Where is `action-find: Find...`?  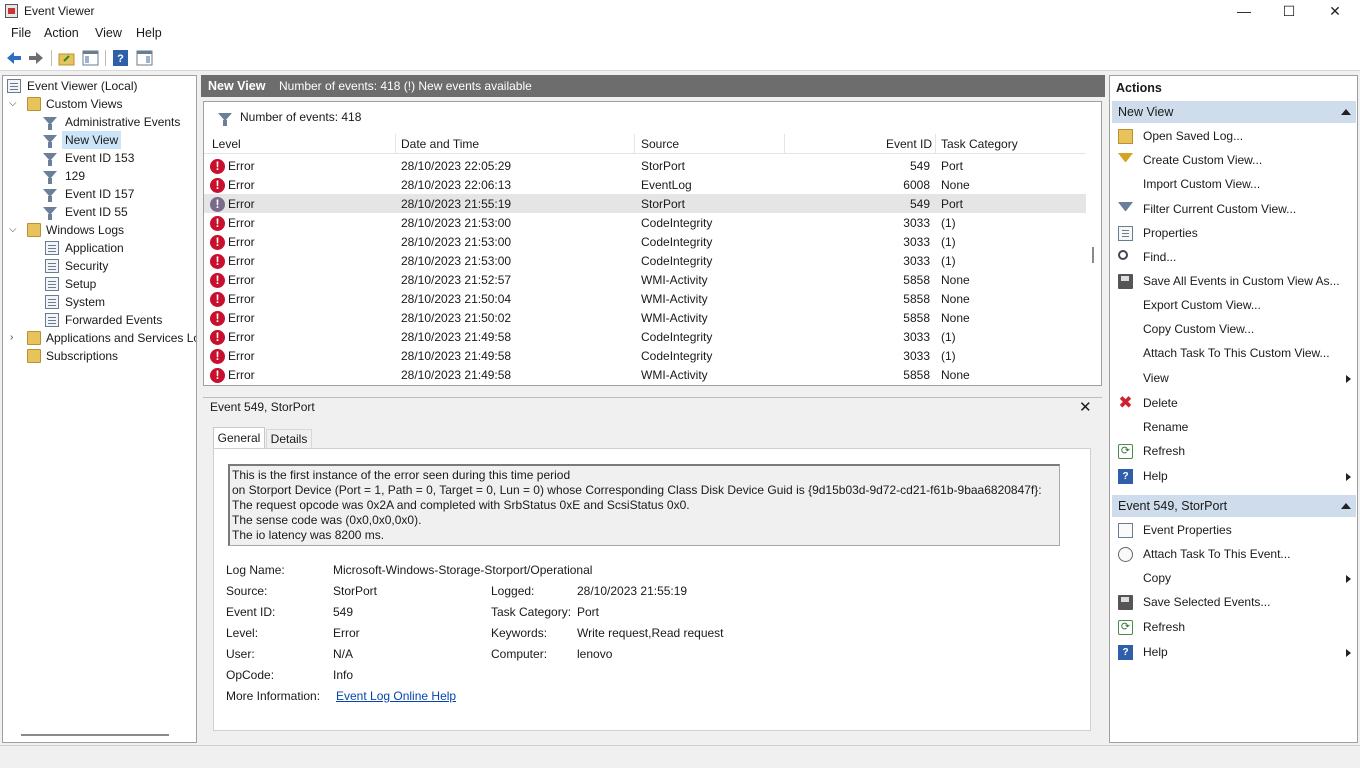
action-find: Find... is located at coordinates (1234, 257).